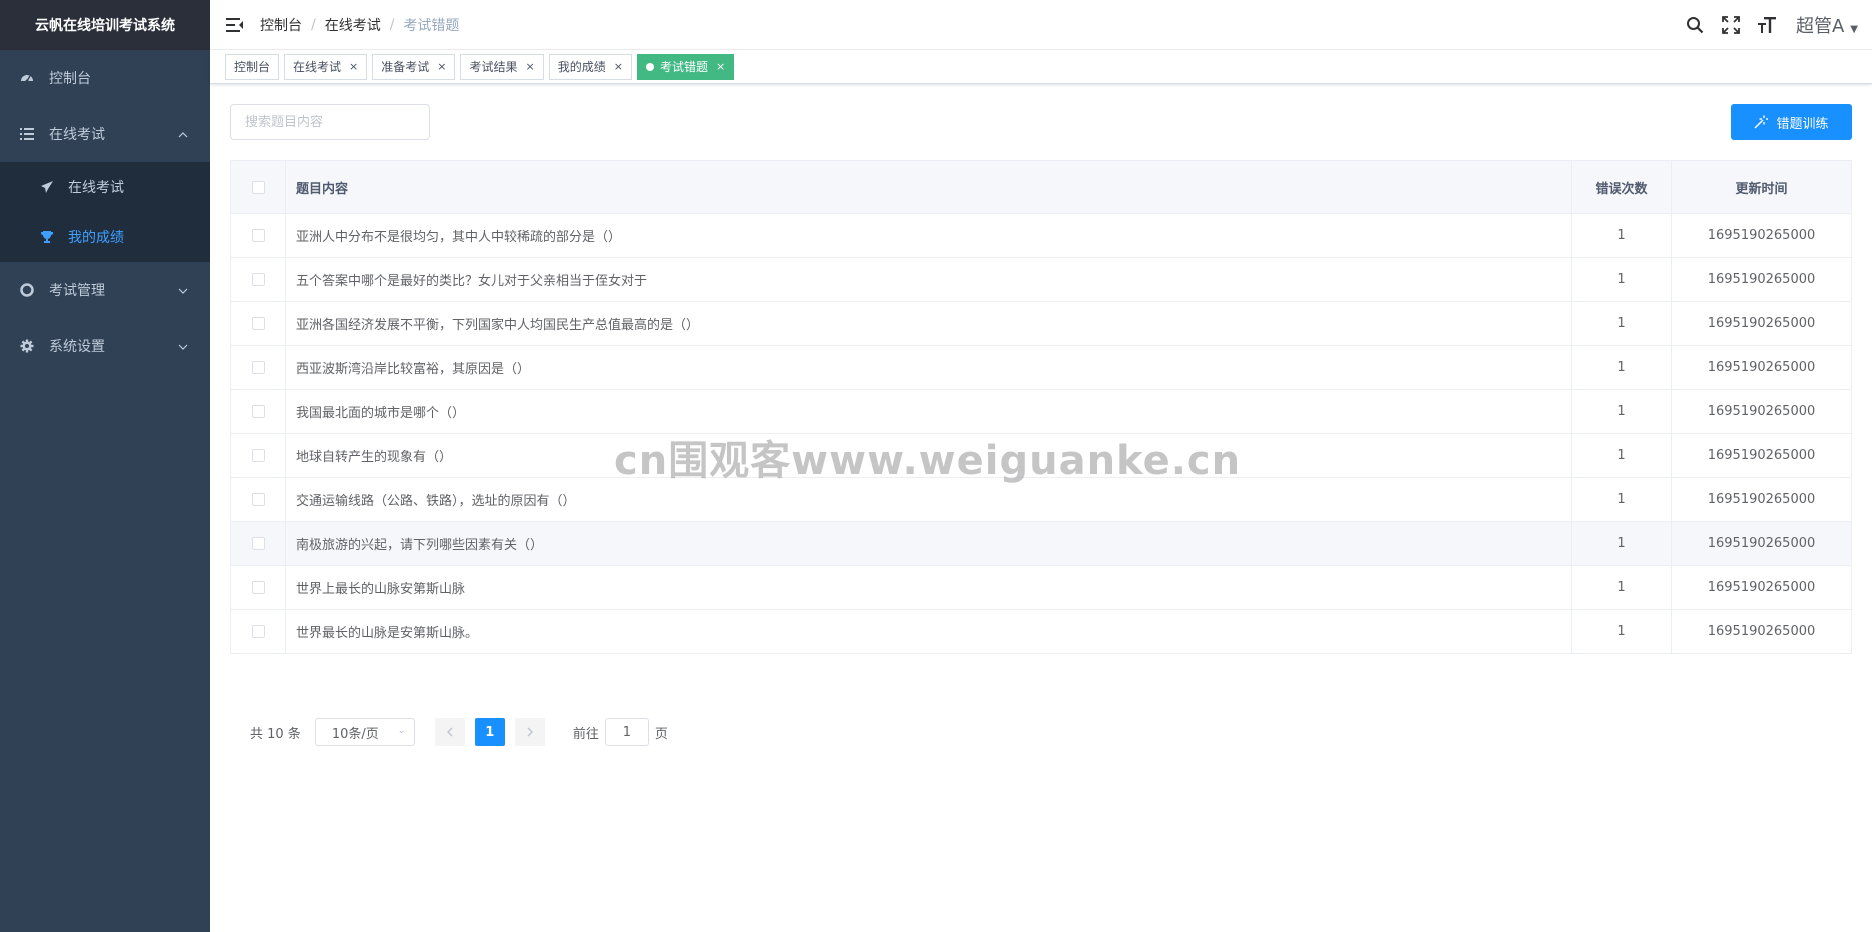  I want to click on sidebar-item-system-settings: 系统设置, so click(105, 346).